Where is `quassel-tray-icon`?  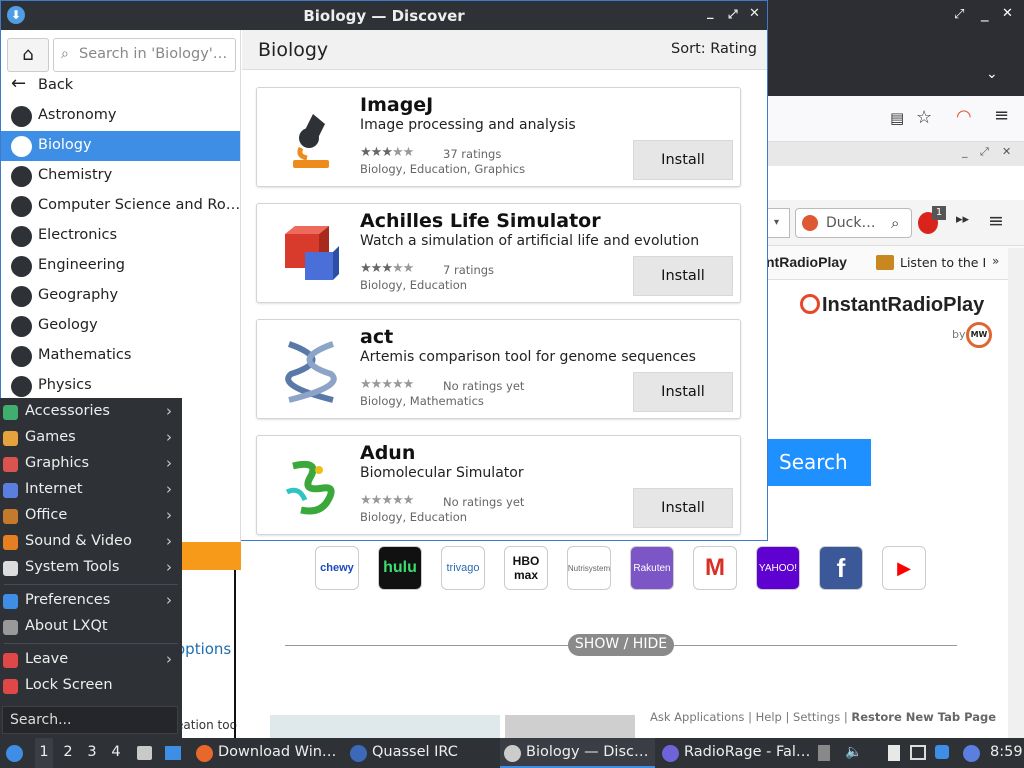
quassel-tray-icon is located at coordinates (971, 753).